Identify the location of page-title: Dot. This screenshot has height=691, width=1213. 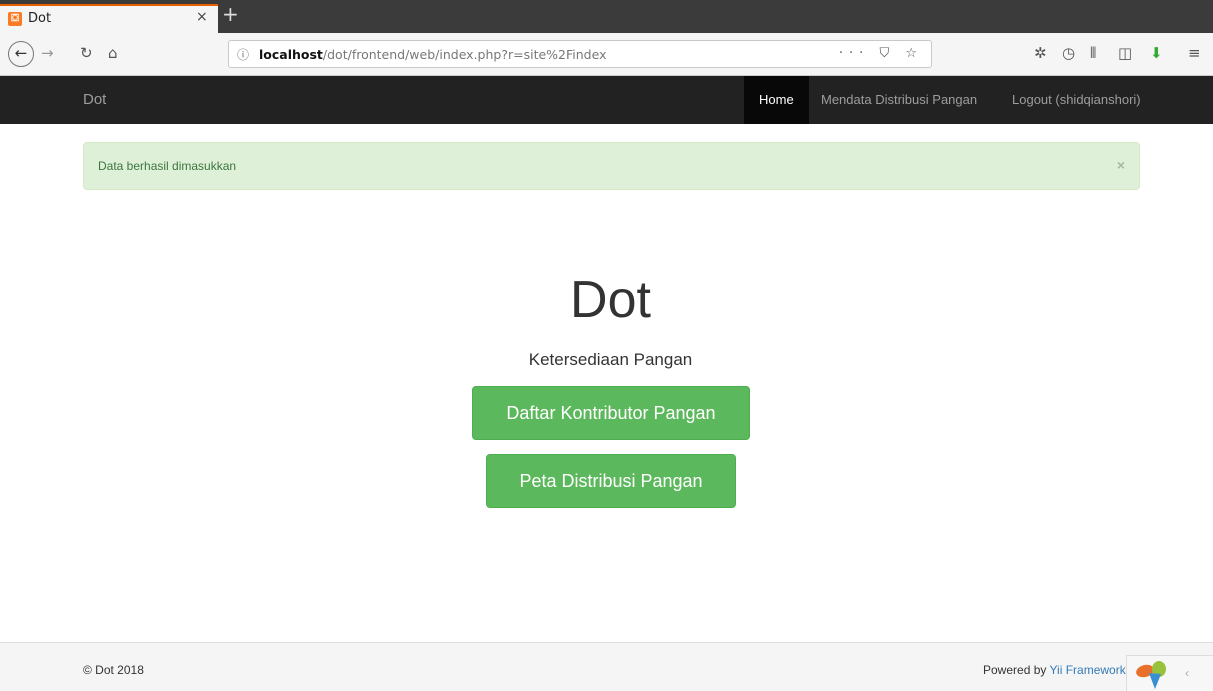
(610, 300).